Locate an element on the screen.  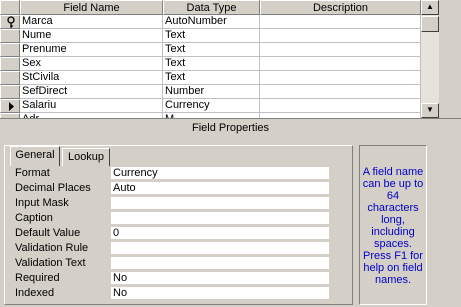
column-header-field-name: Field Name is located at coordinates (91, 7).